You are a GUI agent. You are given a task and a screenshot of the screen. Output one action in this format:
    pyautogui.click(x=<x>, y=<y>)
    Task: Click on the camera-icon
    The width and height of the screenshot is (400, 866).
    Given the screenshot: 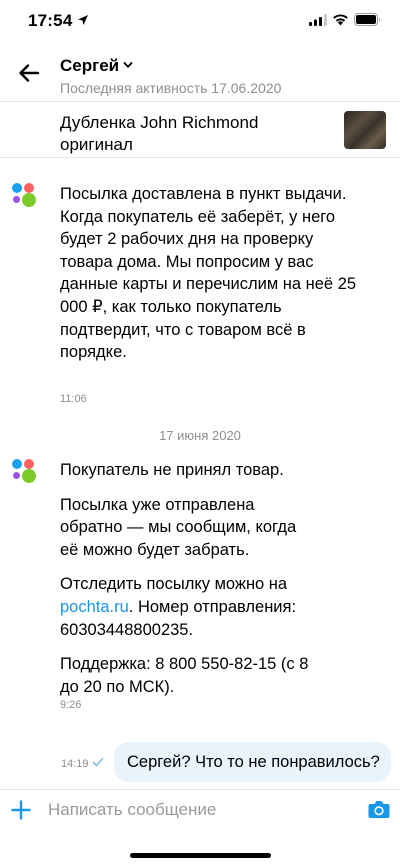 What is the action you would take?
    pyautogui.click(x=379, y=809)
    